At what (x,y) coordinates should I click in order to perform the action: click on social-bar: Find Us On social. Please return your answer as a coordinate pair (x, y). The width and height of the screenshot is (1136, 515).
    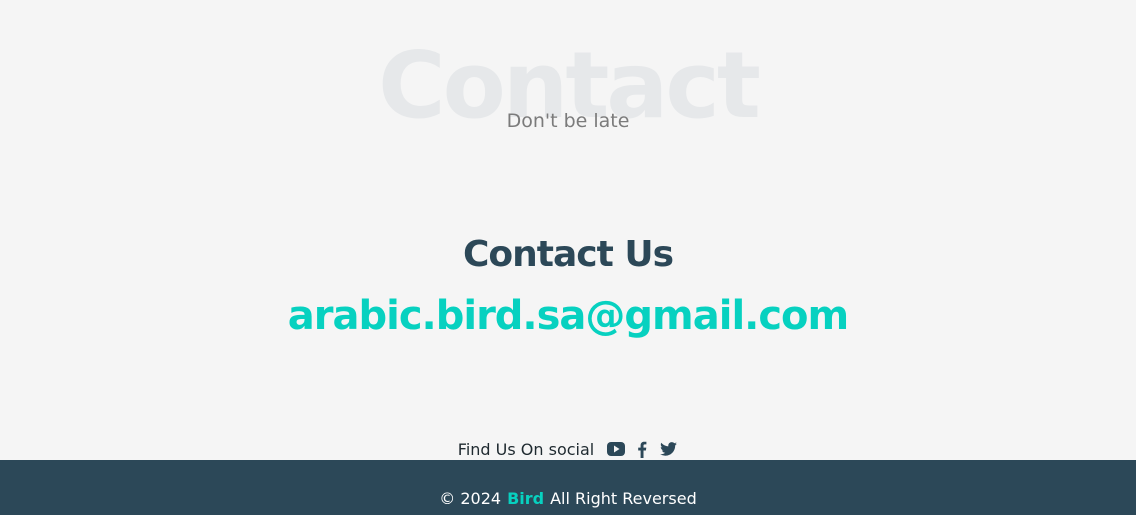
    Looking at the image, I should click on (568, 449).